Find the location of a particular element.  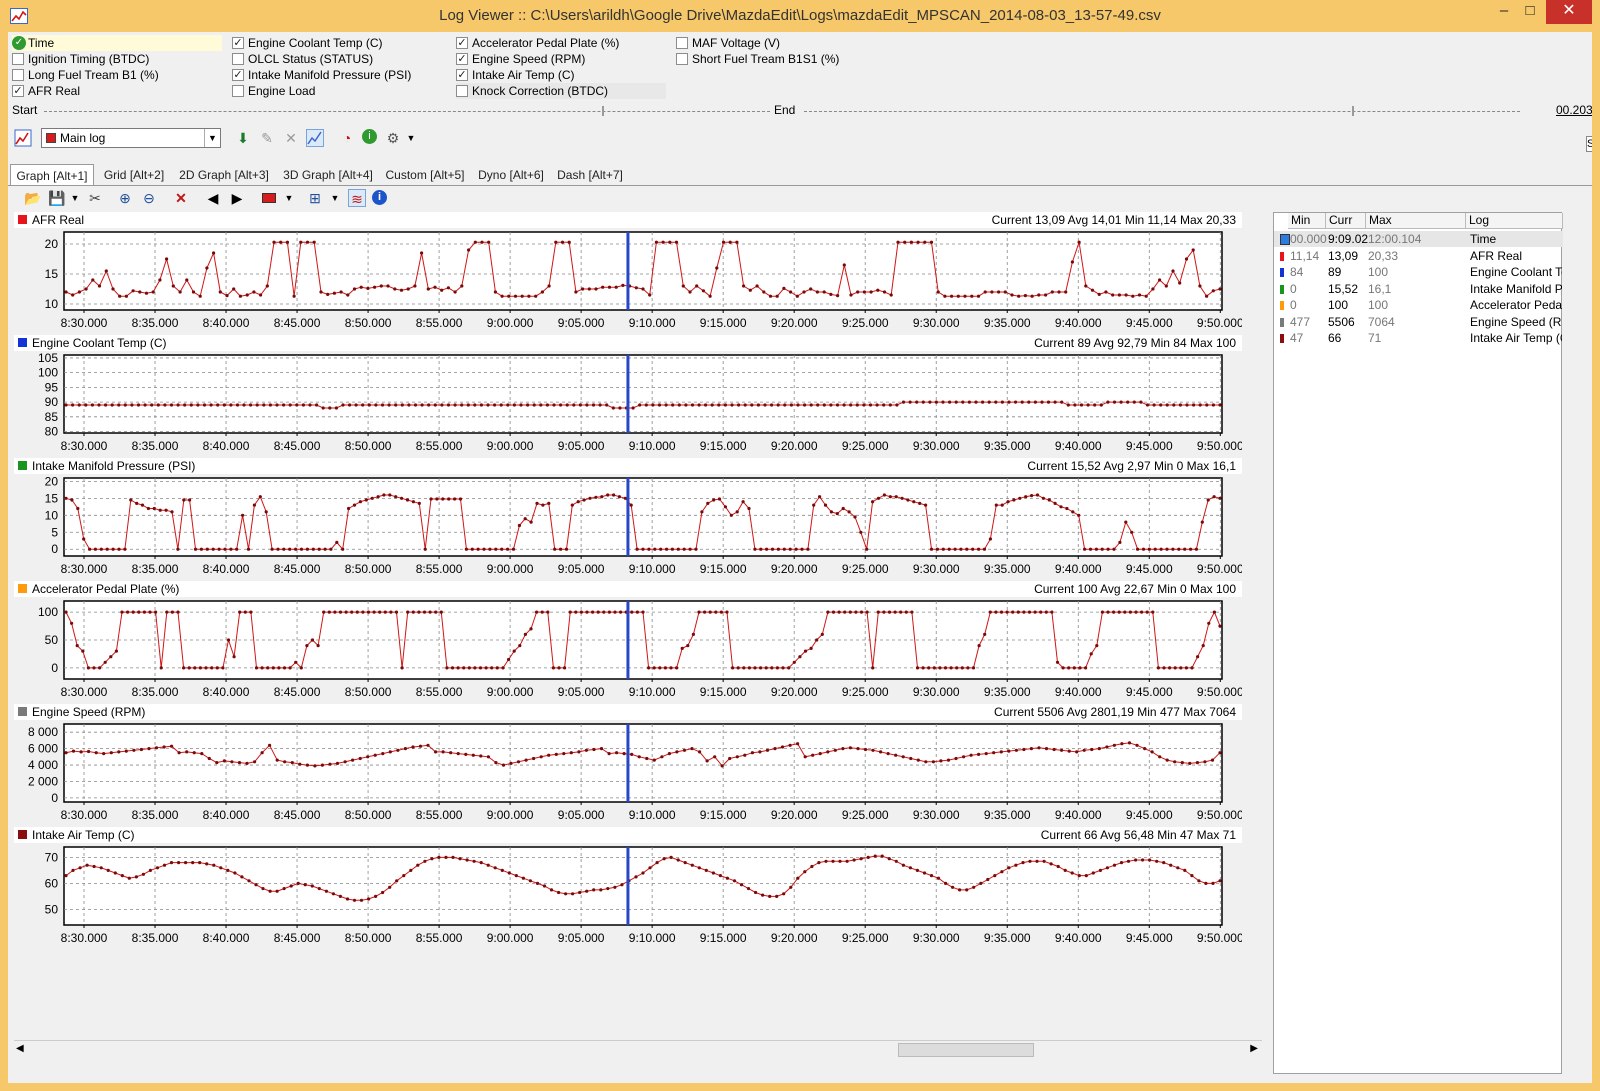

table-row: 477 5506 7064 Engine Speed (RP is located at coordinates (1418, 322).